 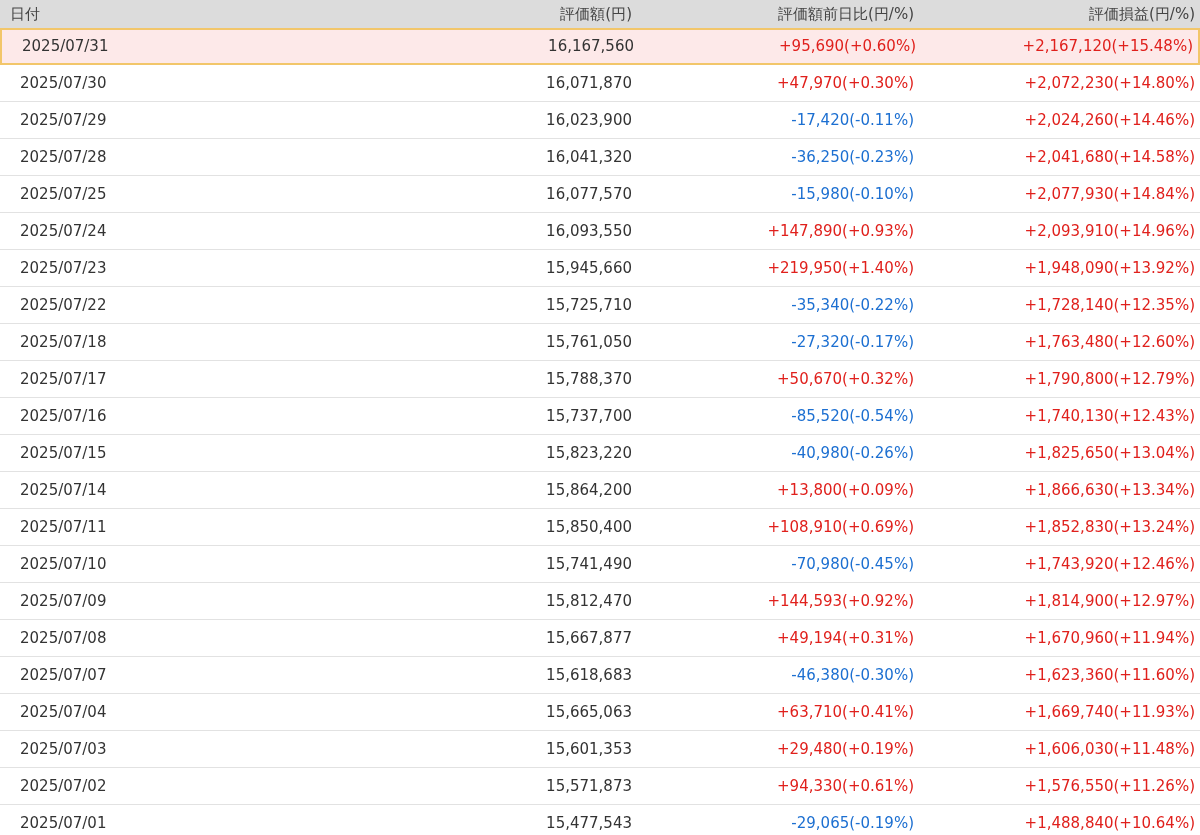 What do you see at coordinates (63, 527) in the screenshot?
I see `table-cell-text: 2025/07/11` at bounding box center [63, 527].